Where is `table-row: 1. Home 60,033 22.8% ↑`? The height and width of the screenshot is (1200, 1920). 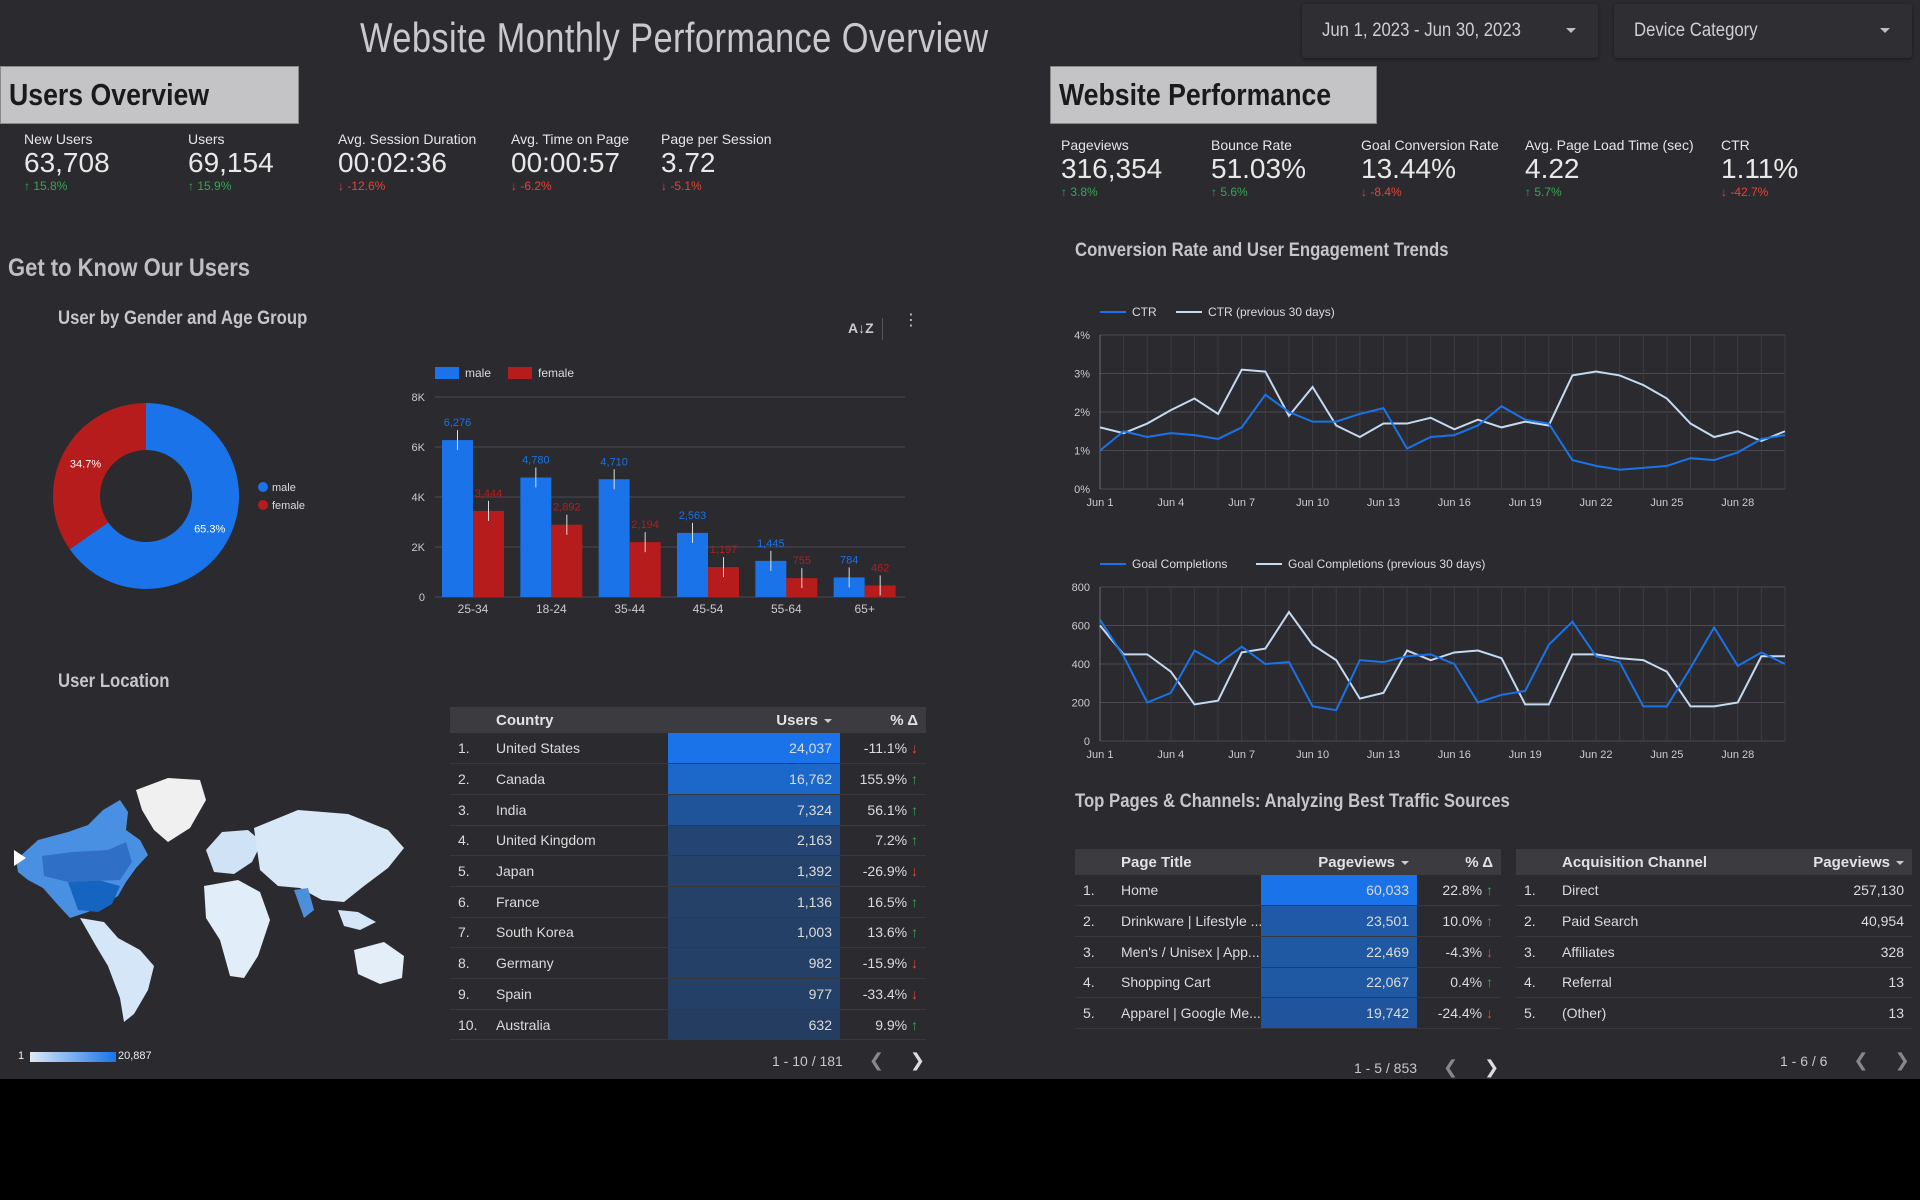
table-row: 1. Home 60,033 22.8% ↑ is located at coordinates (1288, 891).